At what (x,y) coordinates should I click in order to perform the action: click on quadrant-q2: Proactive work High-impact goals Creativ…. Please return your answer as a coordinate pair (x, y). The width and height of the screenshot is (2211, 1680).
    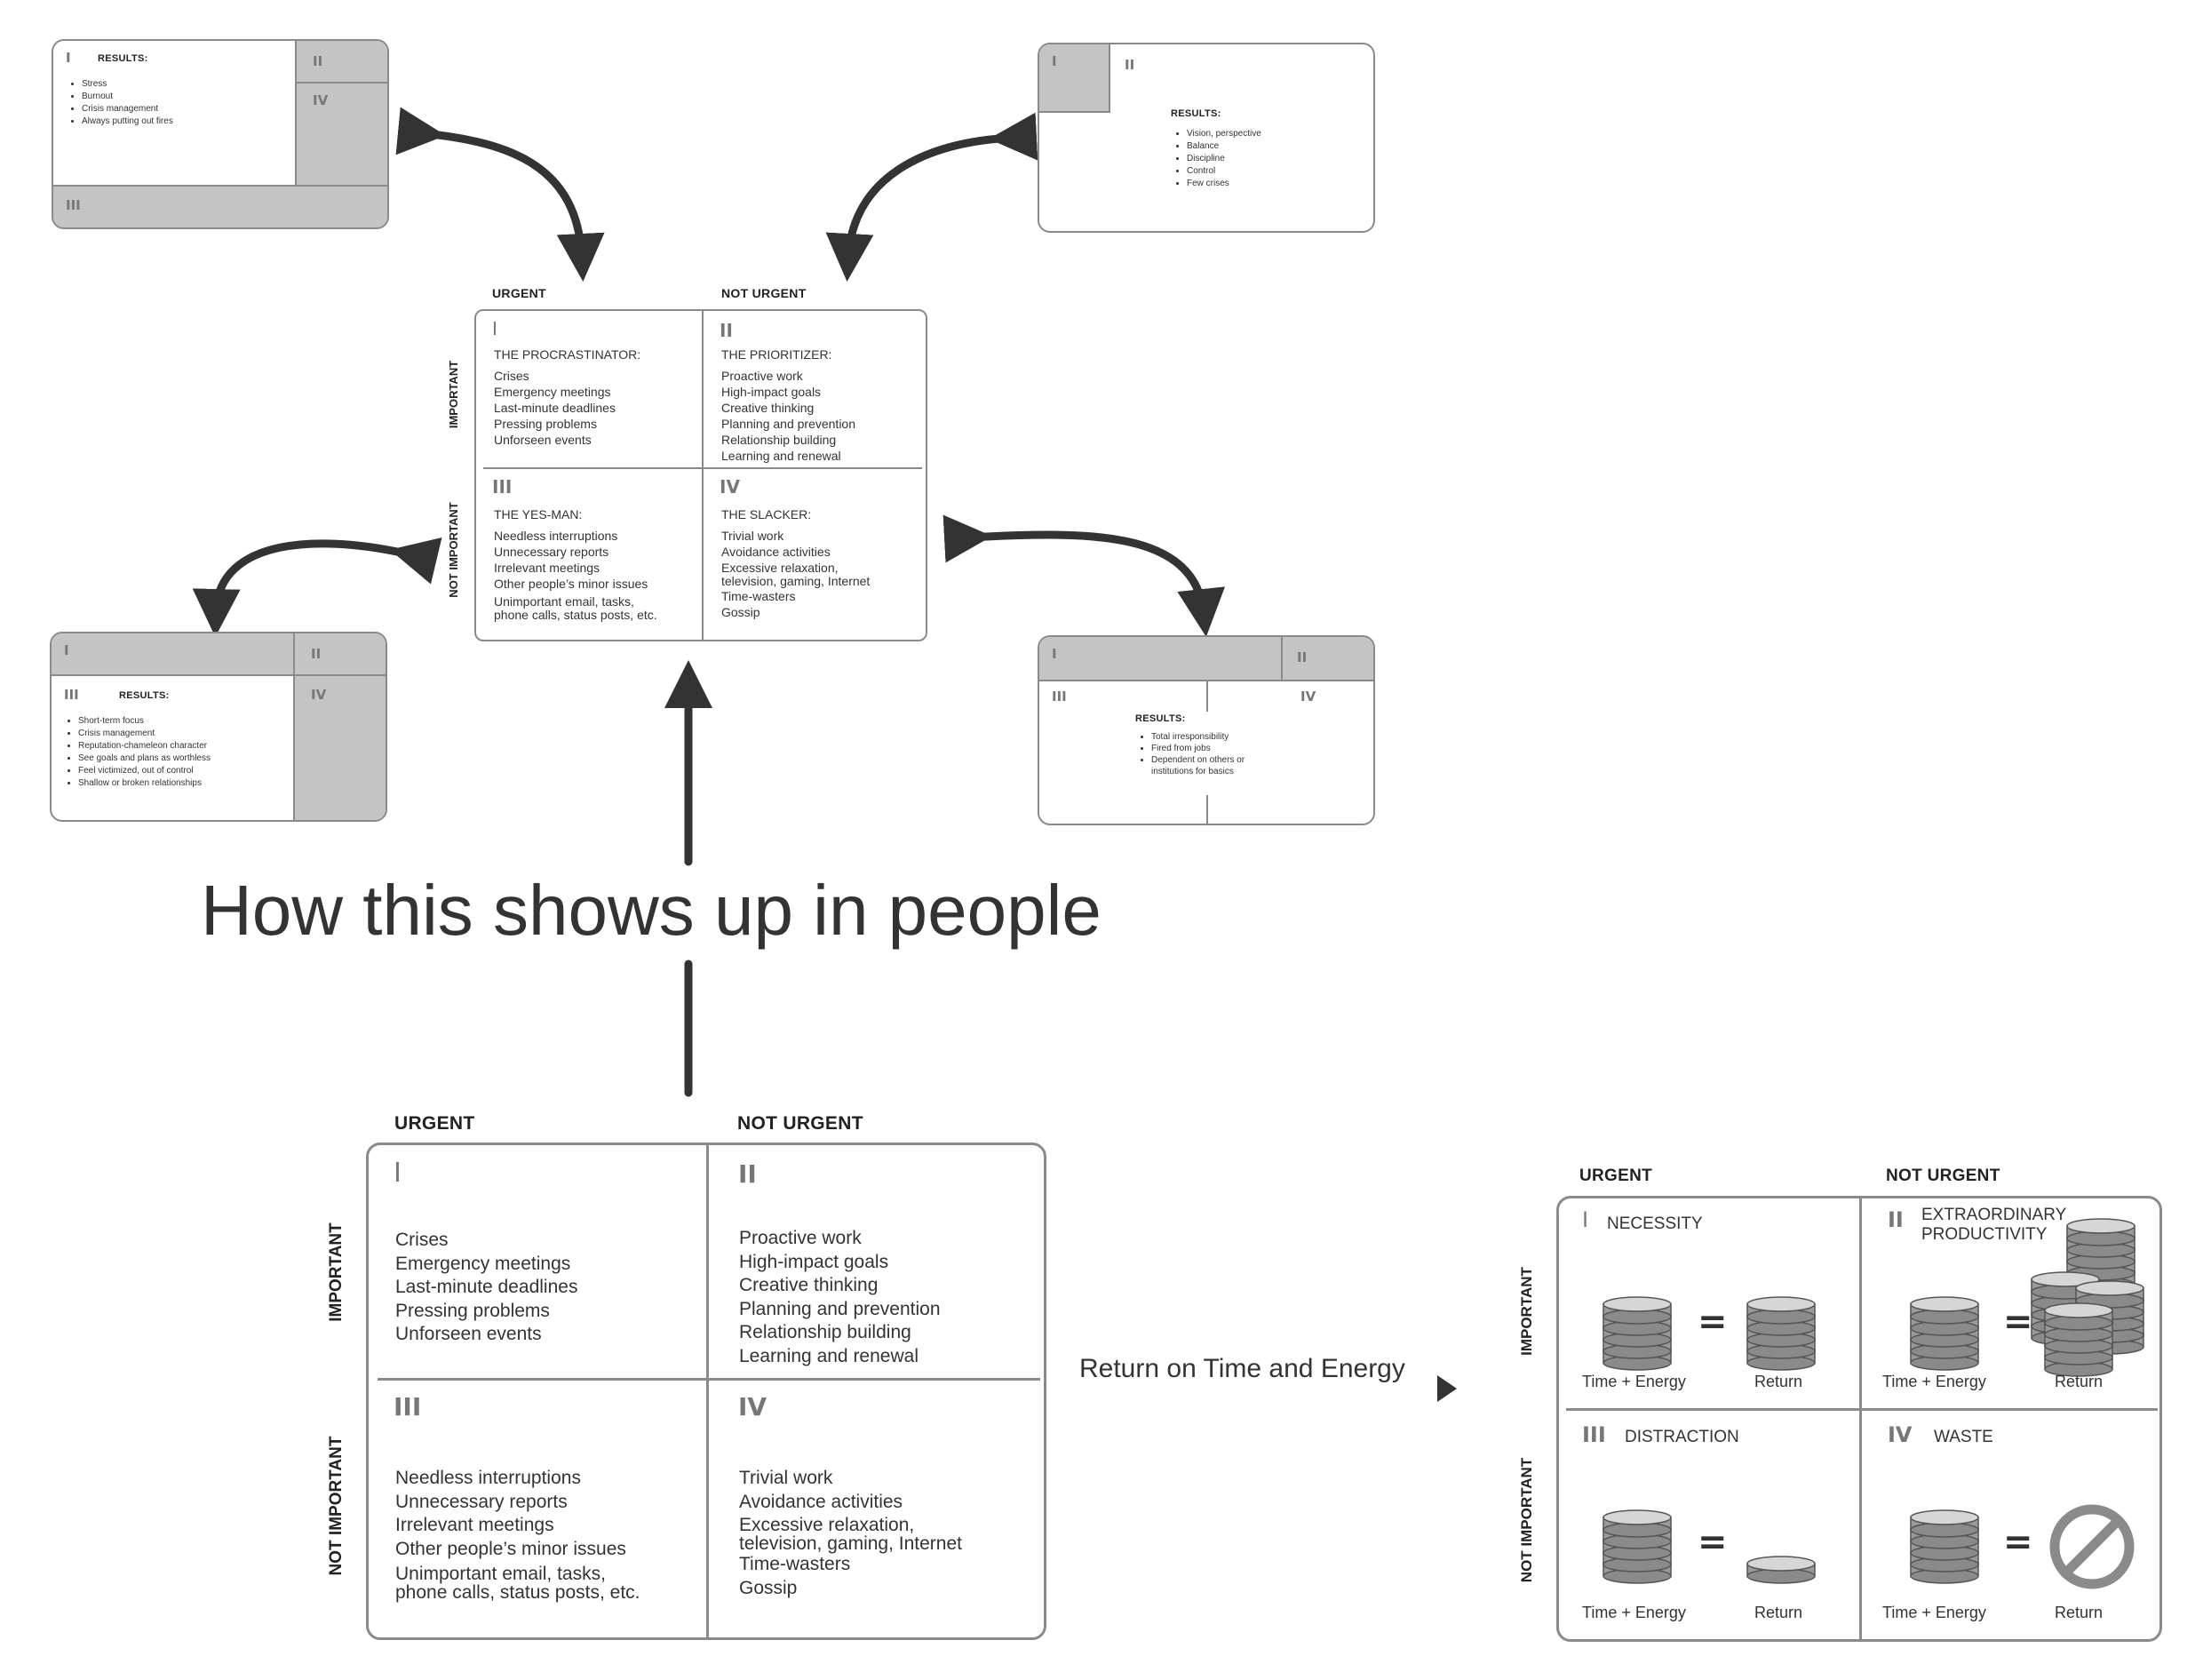
    Looking at the image, I should click on (840, 1297).